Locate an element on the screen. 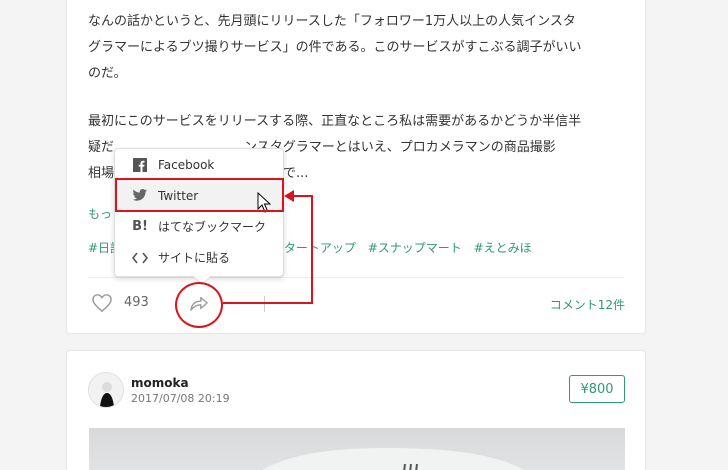 This screenshot has width=728, height=470. price-button: ¥800 is located at coordinates (597, 389).